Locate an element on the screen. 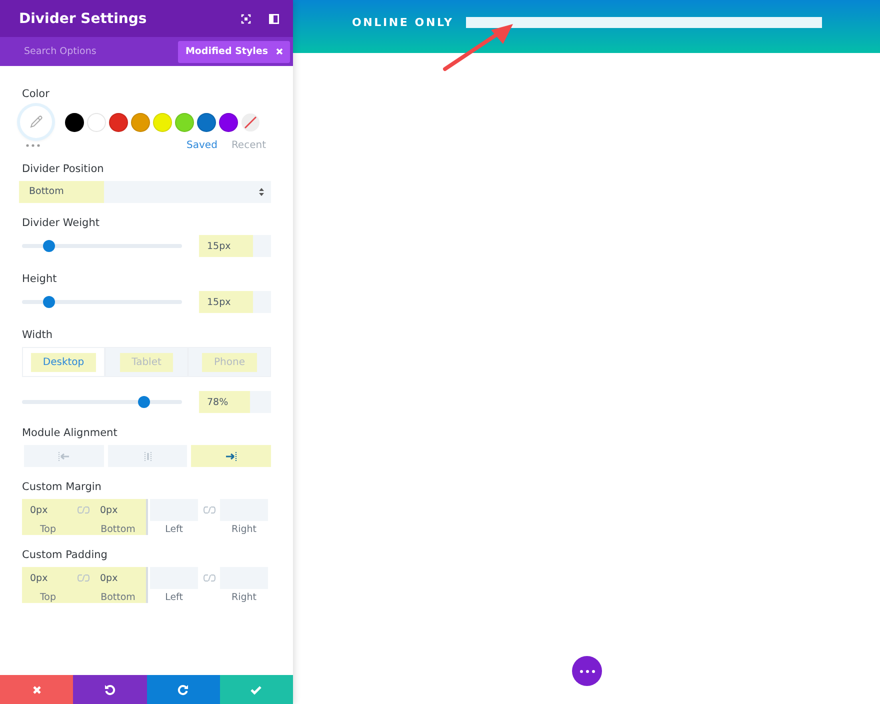 This screenshot has height=704, width=880. field-label: Height is located at coordinates (40, 279).